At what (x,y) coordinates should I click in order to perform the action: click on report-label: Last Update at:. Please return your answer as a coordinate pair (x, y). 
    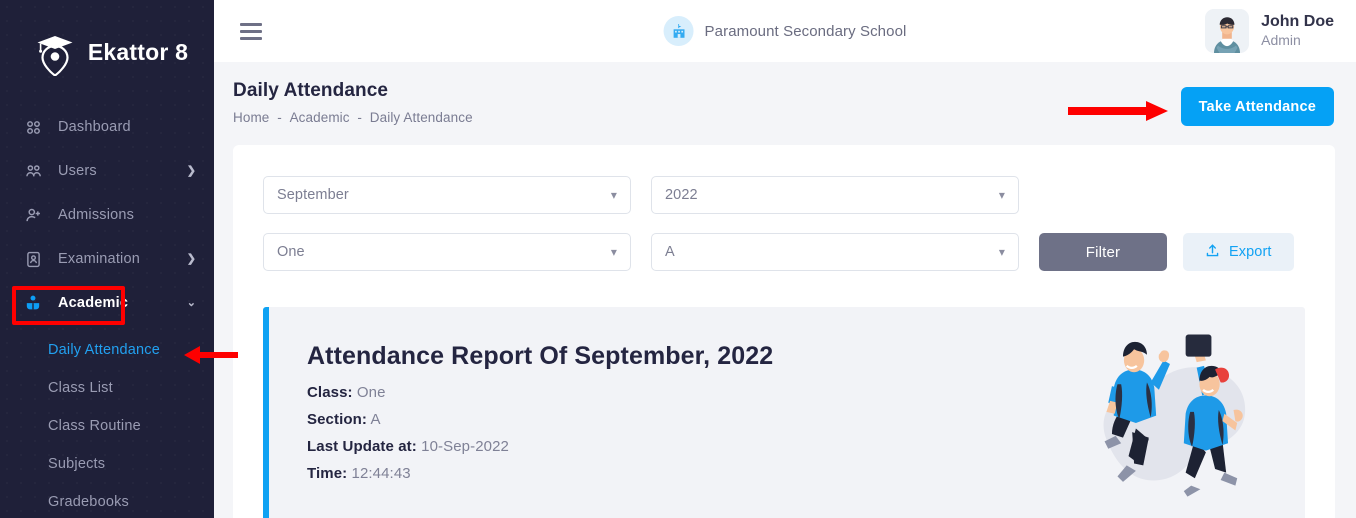
    Looking at the image, I should click on (362, 446).